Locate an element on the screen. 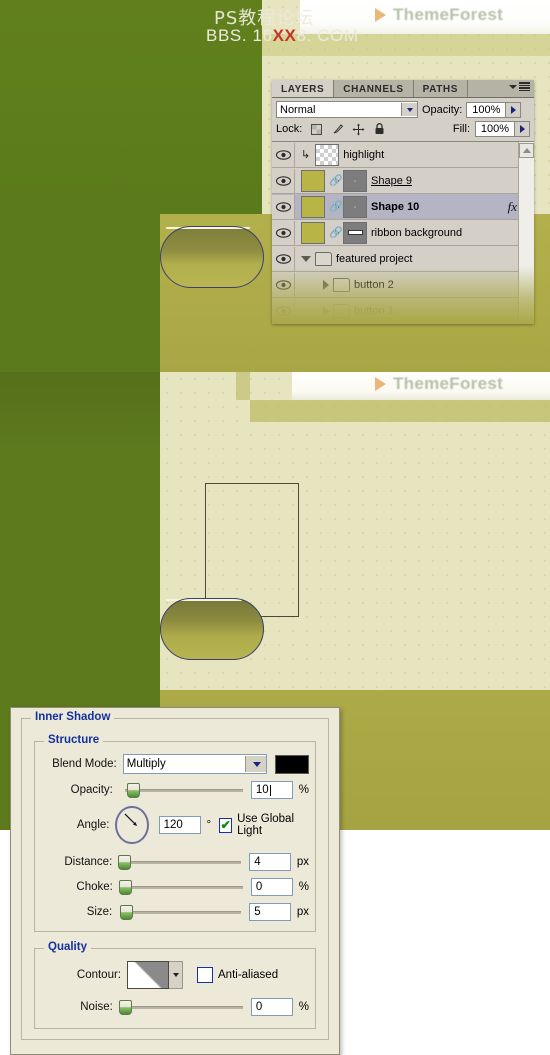  slider-thumb-noise is located at coordinates (125, 1007).